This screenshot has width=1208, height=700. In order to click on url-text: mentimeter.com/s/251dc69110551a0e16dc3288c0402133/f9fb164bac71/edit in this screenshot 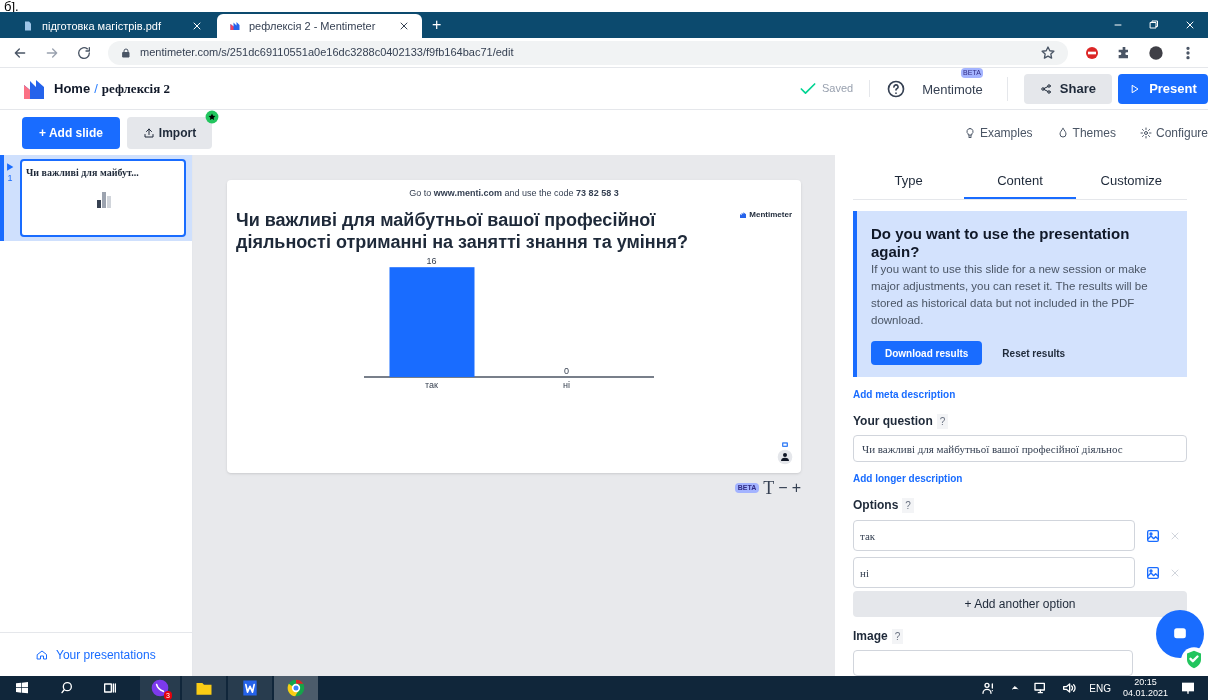, I will do `click(327, 53)`.